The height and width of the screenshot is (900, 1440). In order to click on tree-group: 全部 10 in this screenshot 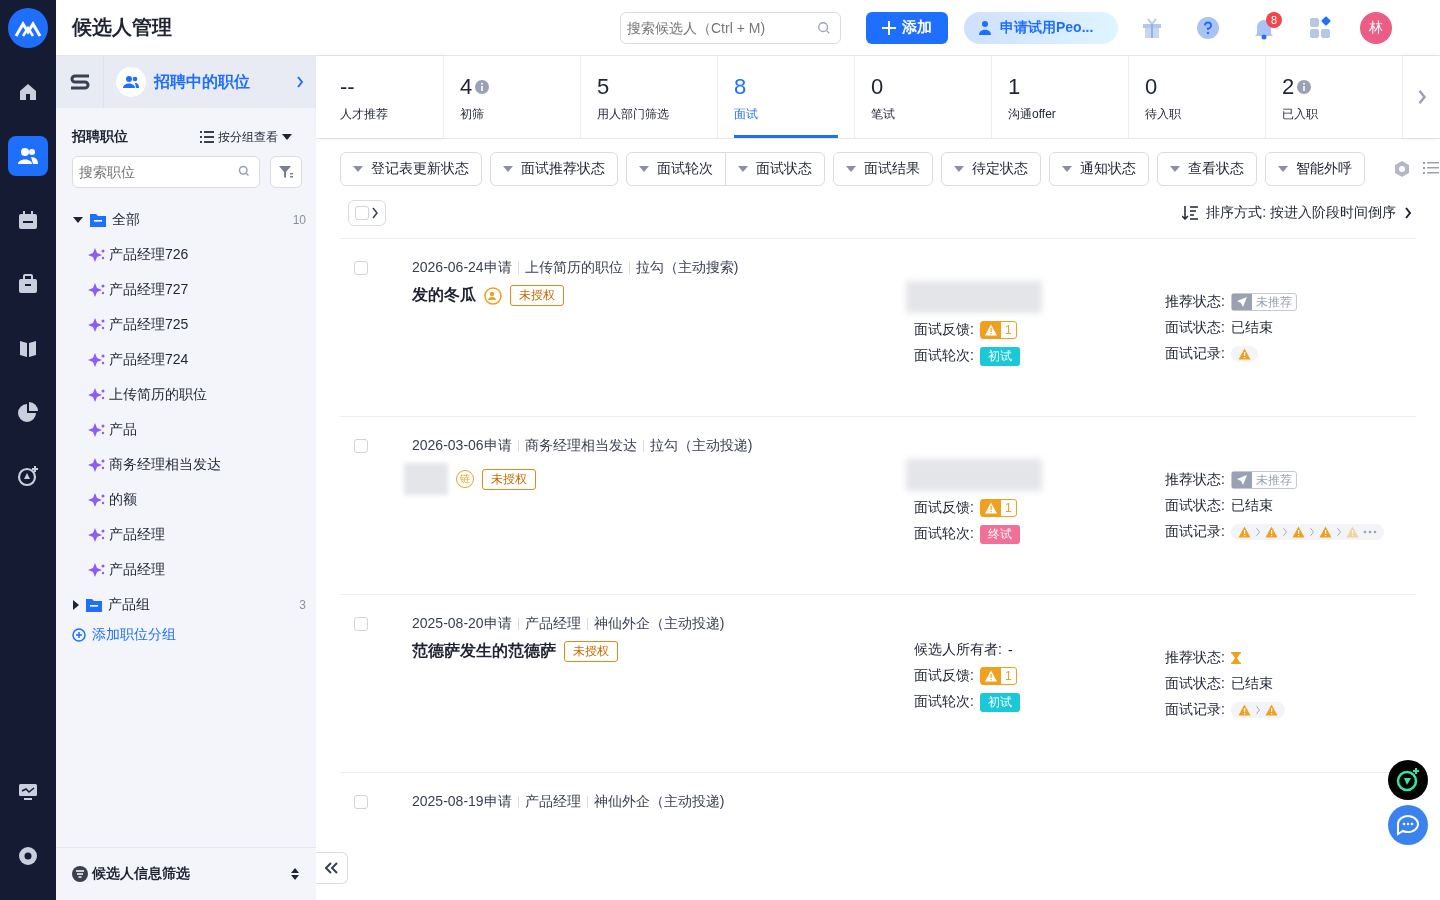, I will do `click(189, 219)`.